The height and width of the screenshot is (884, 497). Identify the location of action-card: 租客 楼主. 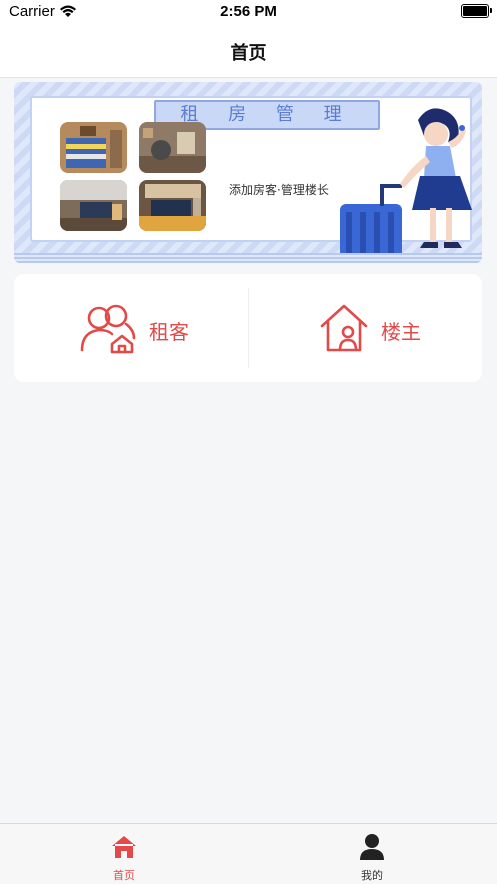
(248, 328).